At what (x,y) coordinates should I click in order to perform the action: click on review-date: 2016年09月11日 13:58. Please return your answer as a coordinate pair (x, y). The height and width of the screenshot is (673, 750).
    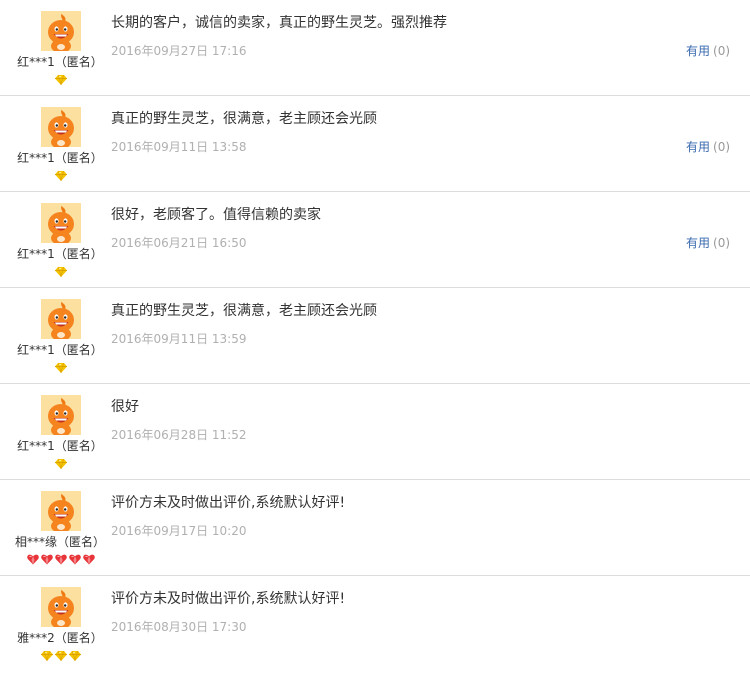
    Looking at the image, I should click on (179, 147).